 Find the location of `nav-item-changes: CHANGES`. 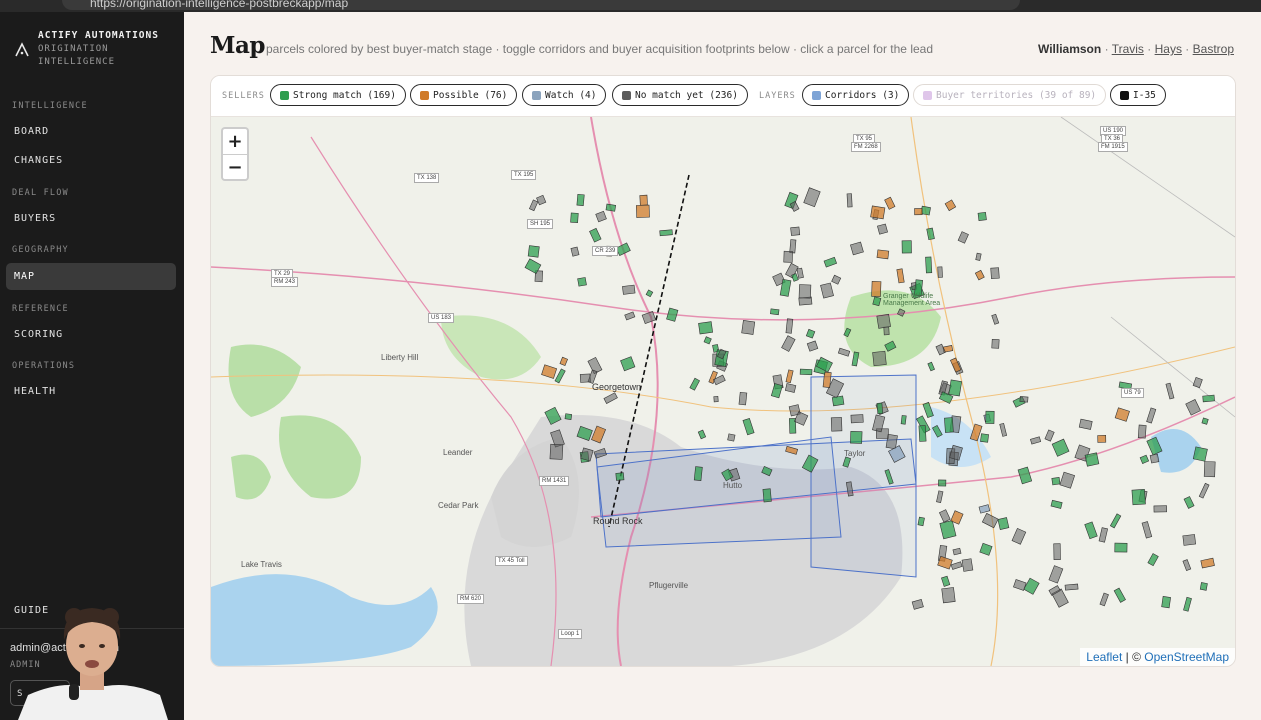

nav-item-changes: CHANGES is located at coordinates (91, 160).